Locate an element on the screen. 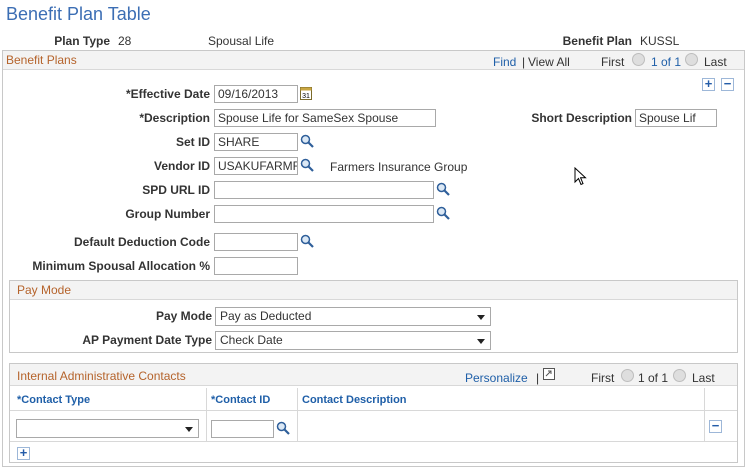 The width and height of the screenshot is (748, 472). short-description-field: Spouse Lif is located at coordinates (676, 118).